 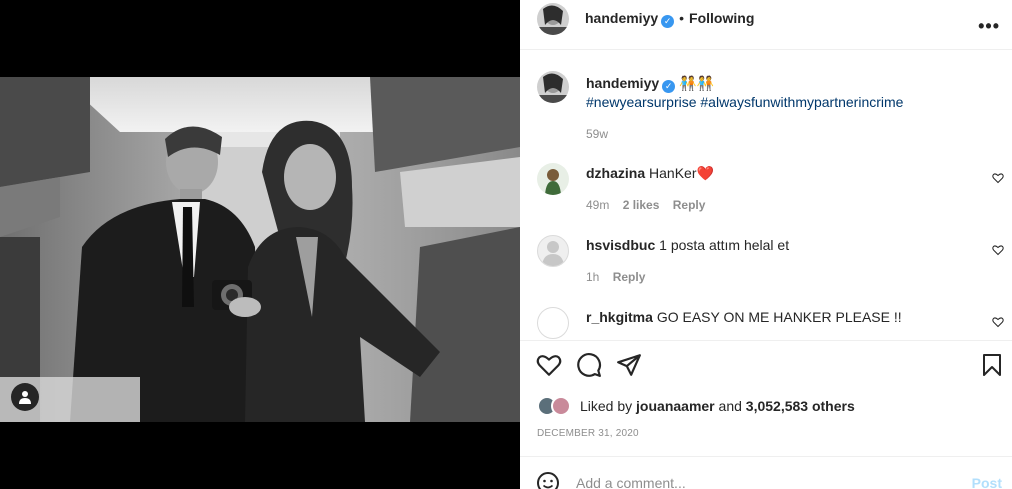 What do you see at coordinates (786, 134) in the screenshot?
I see `caption-age: 59w` at bounding box center [786, 134].